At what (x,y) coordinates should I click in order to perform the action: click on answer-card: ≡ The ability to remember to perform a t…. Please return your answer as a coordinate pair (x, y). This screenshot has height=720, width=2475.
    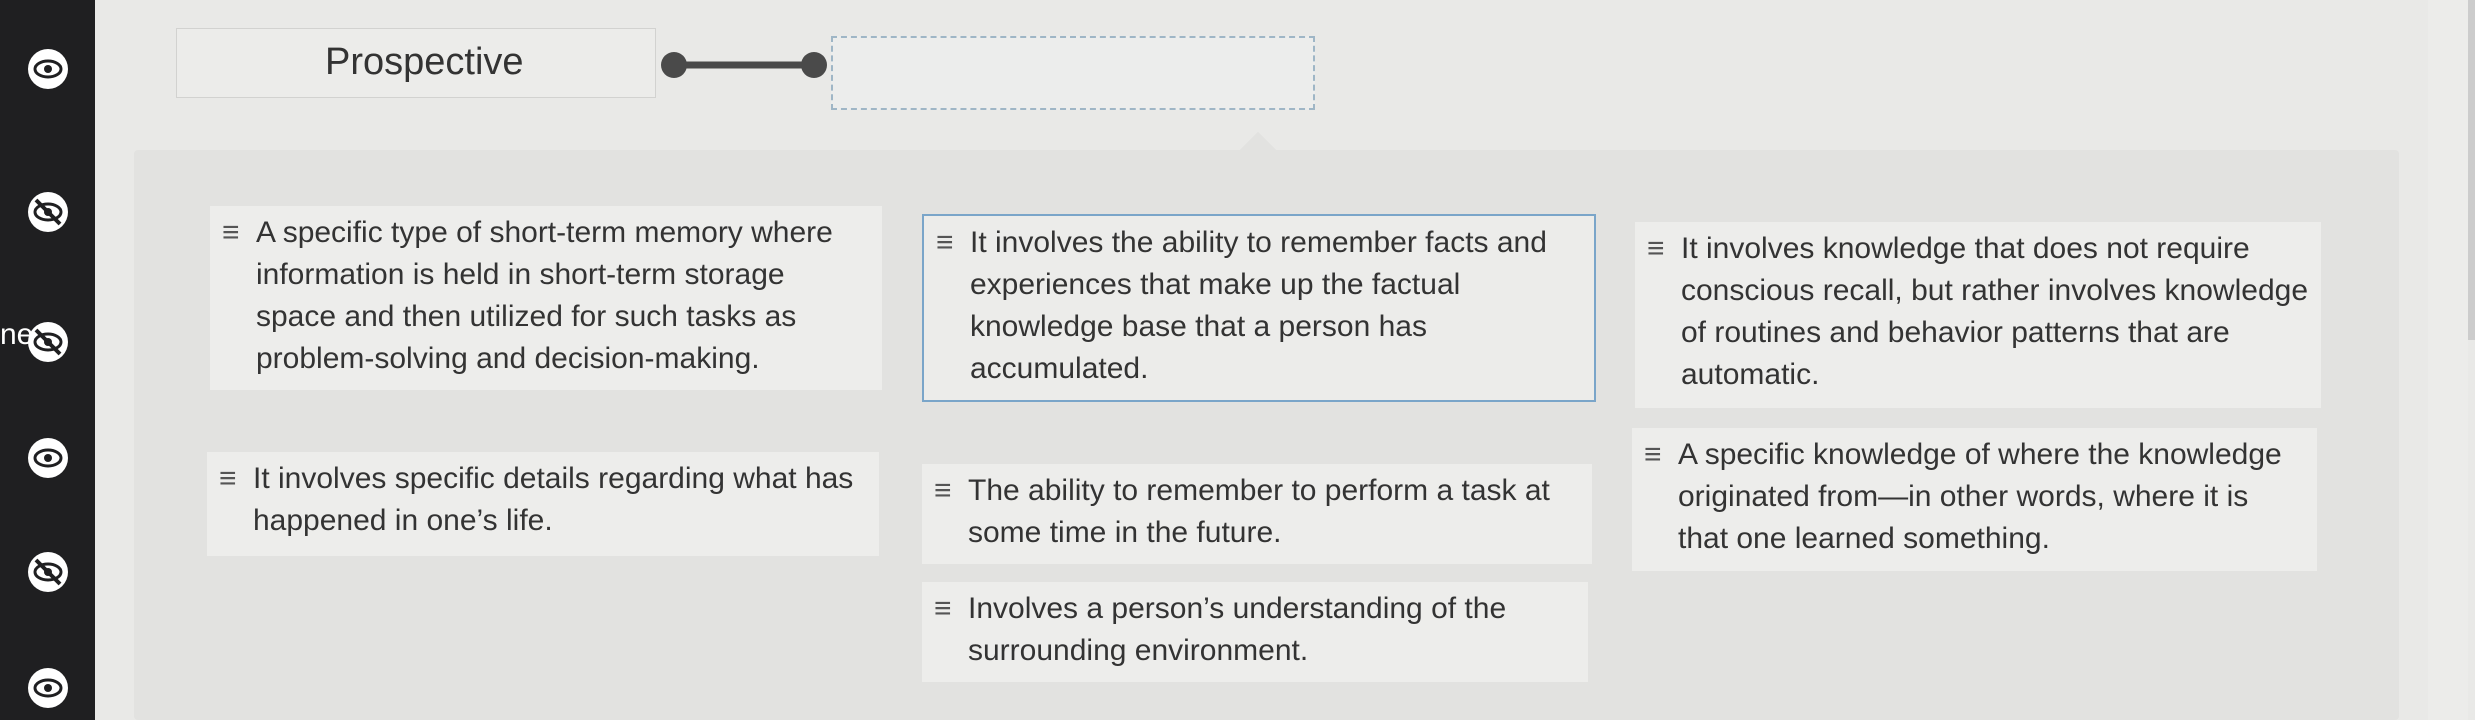
    Looking at the image, I should click on (1257, 514).